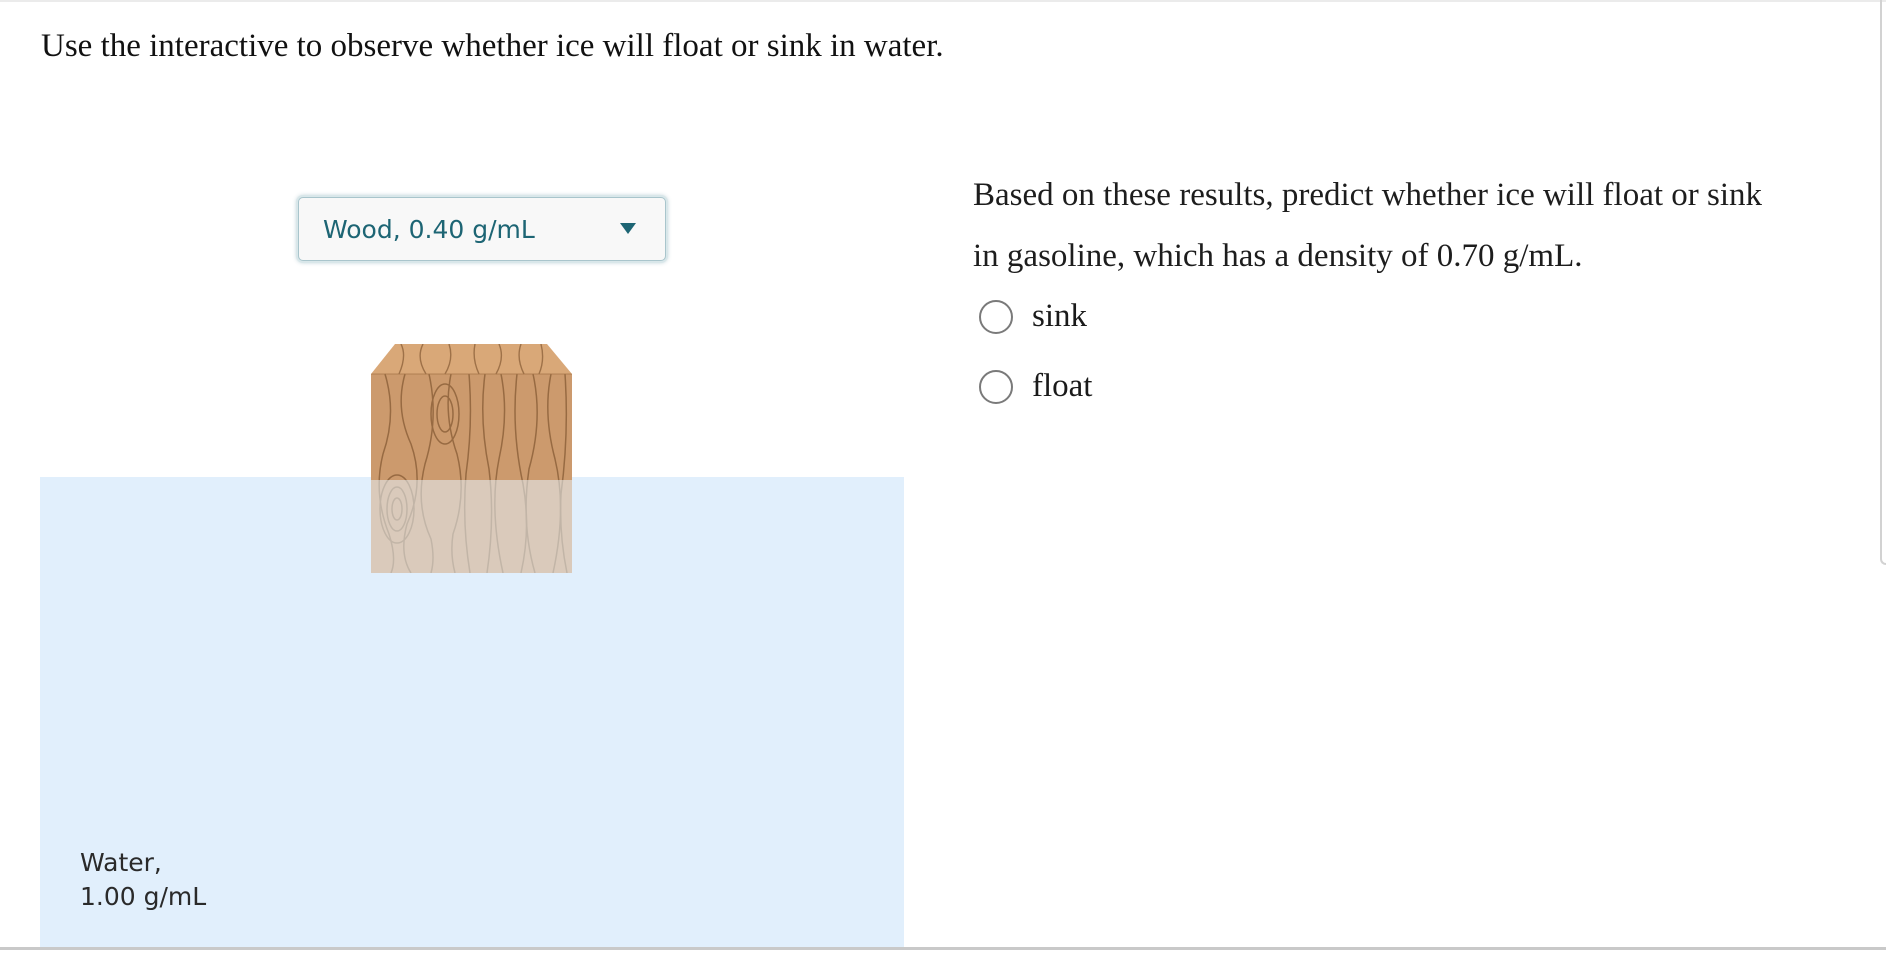 The image size is (1886, 958). Describe the element at coordinates (943, 1) in the screenshot. I see `top-divider` at that location.